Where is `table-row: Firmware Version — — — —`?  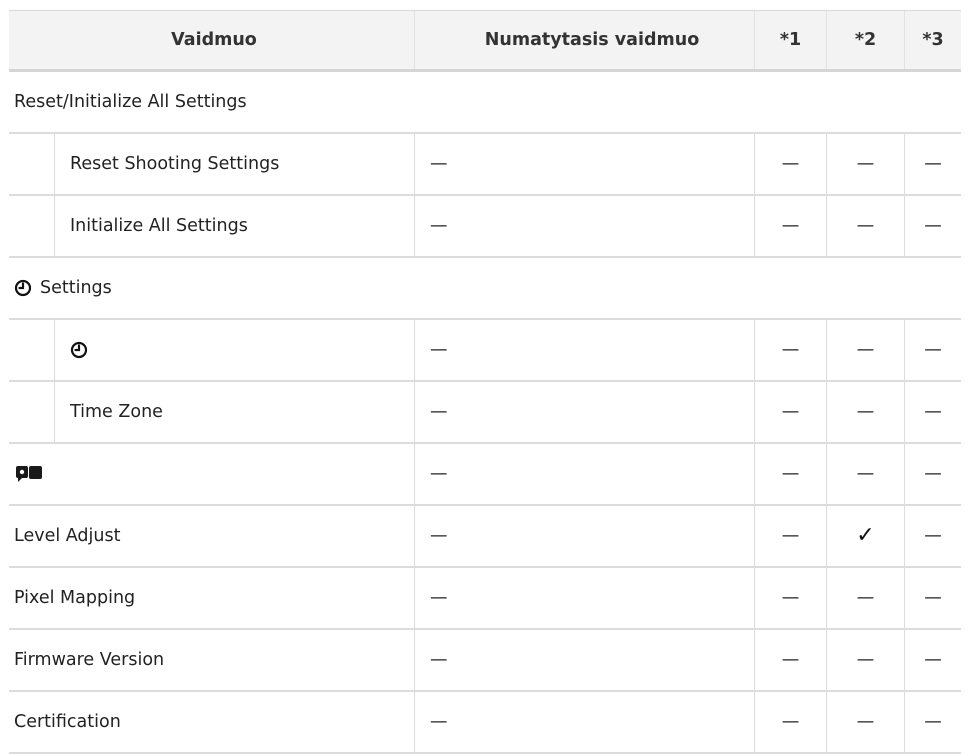 table-row: Firmware Version — — — — is located at coordinates (485, 661).